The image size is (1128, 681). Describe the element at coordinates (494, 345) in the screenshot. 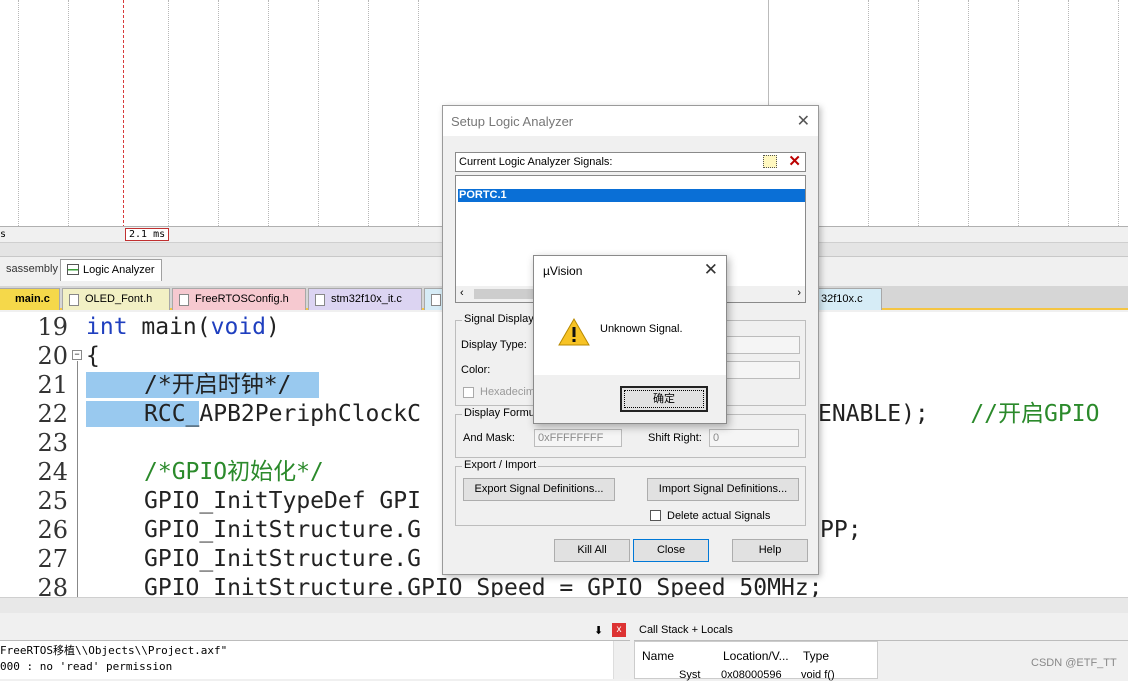

I see `display-type-label: Display Type:` at that location.